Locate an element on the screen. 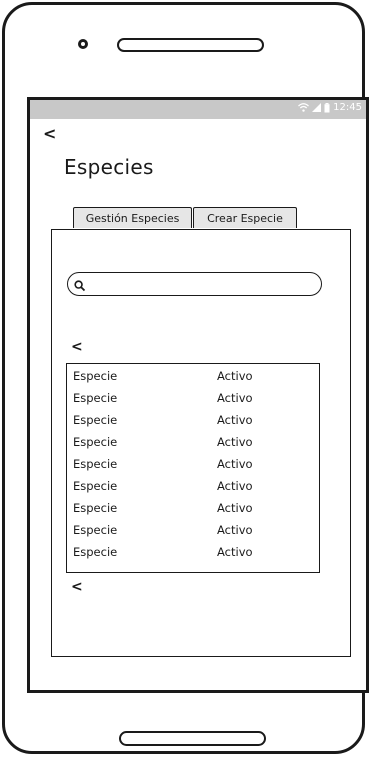 This screenshot has width=371, height=760. tab-crear-especie: Crear Especie is located at coordinates (245, 217).